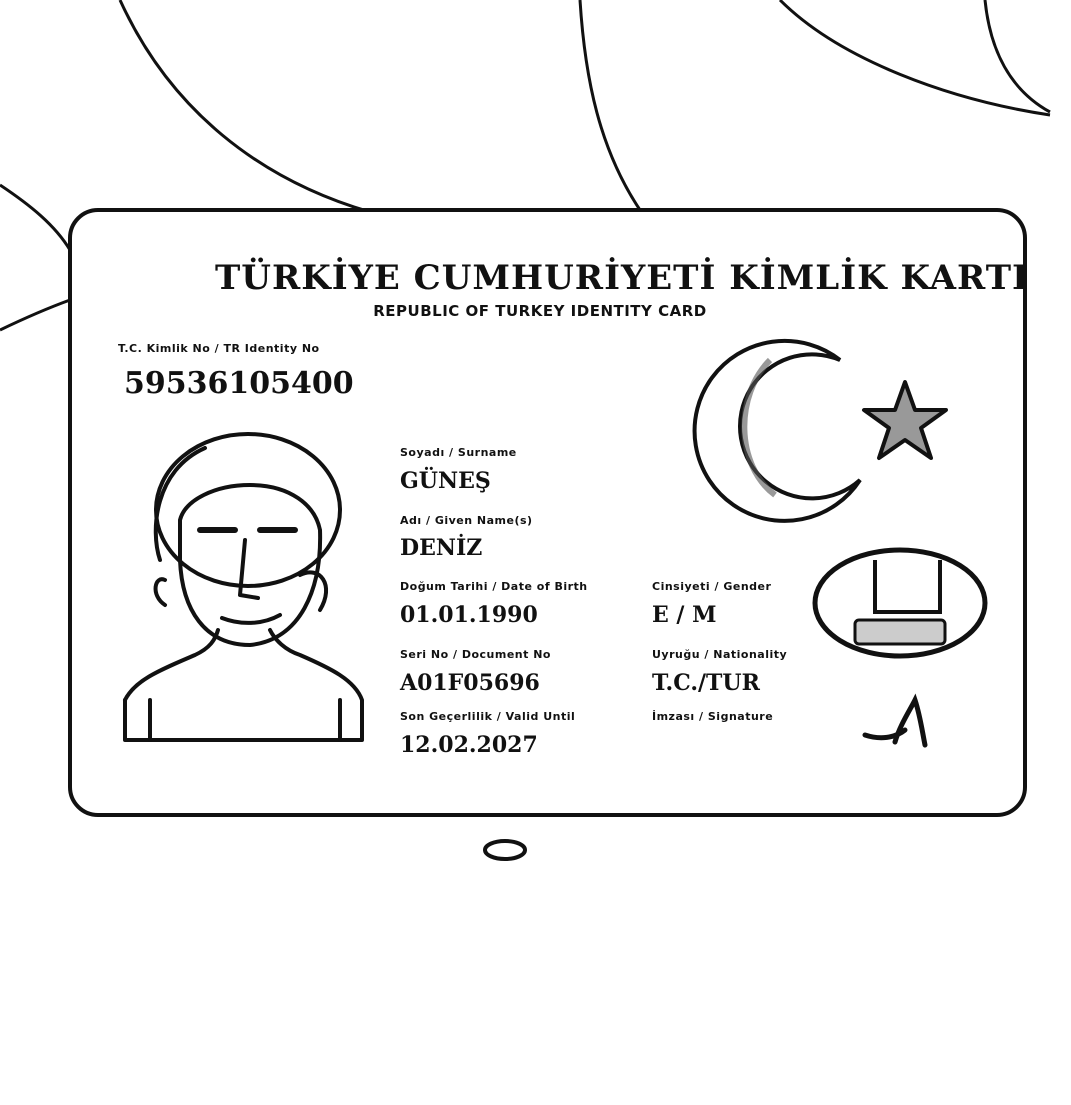  I want to click on surname-value: GÜNEŞ, so click(445, 481).